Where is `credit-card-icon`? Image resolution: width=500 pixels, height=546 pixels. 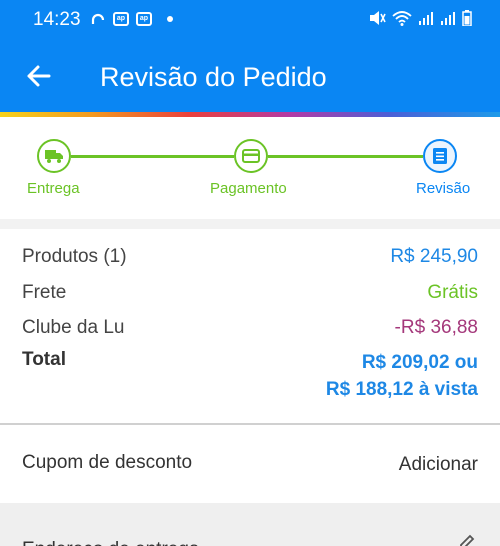 credit-card-icon is located at coordinates (251, 156).